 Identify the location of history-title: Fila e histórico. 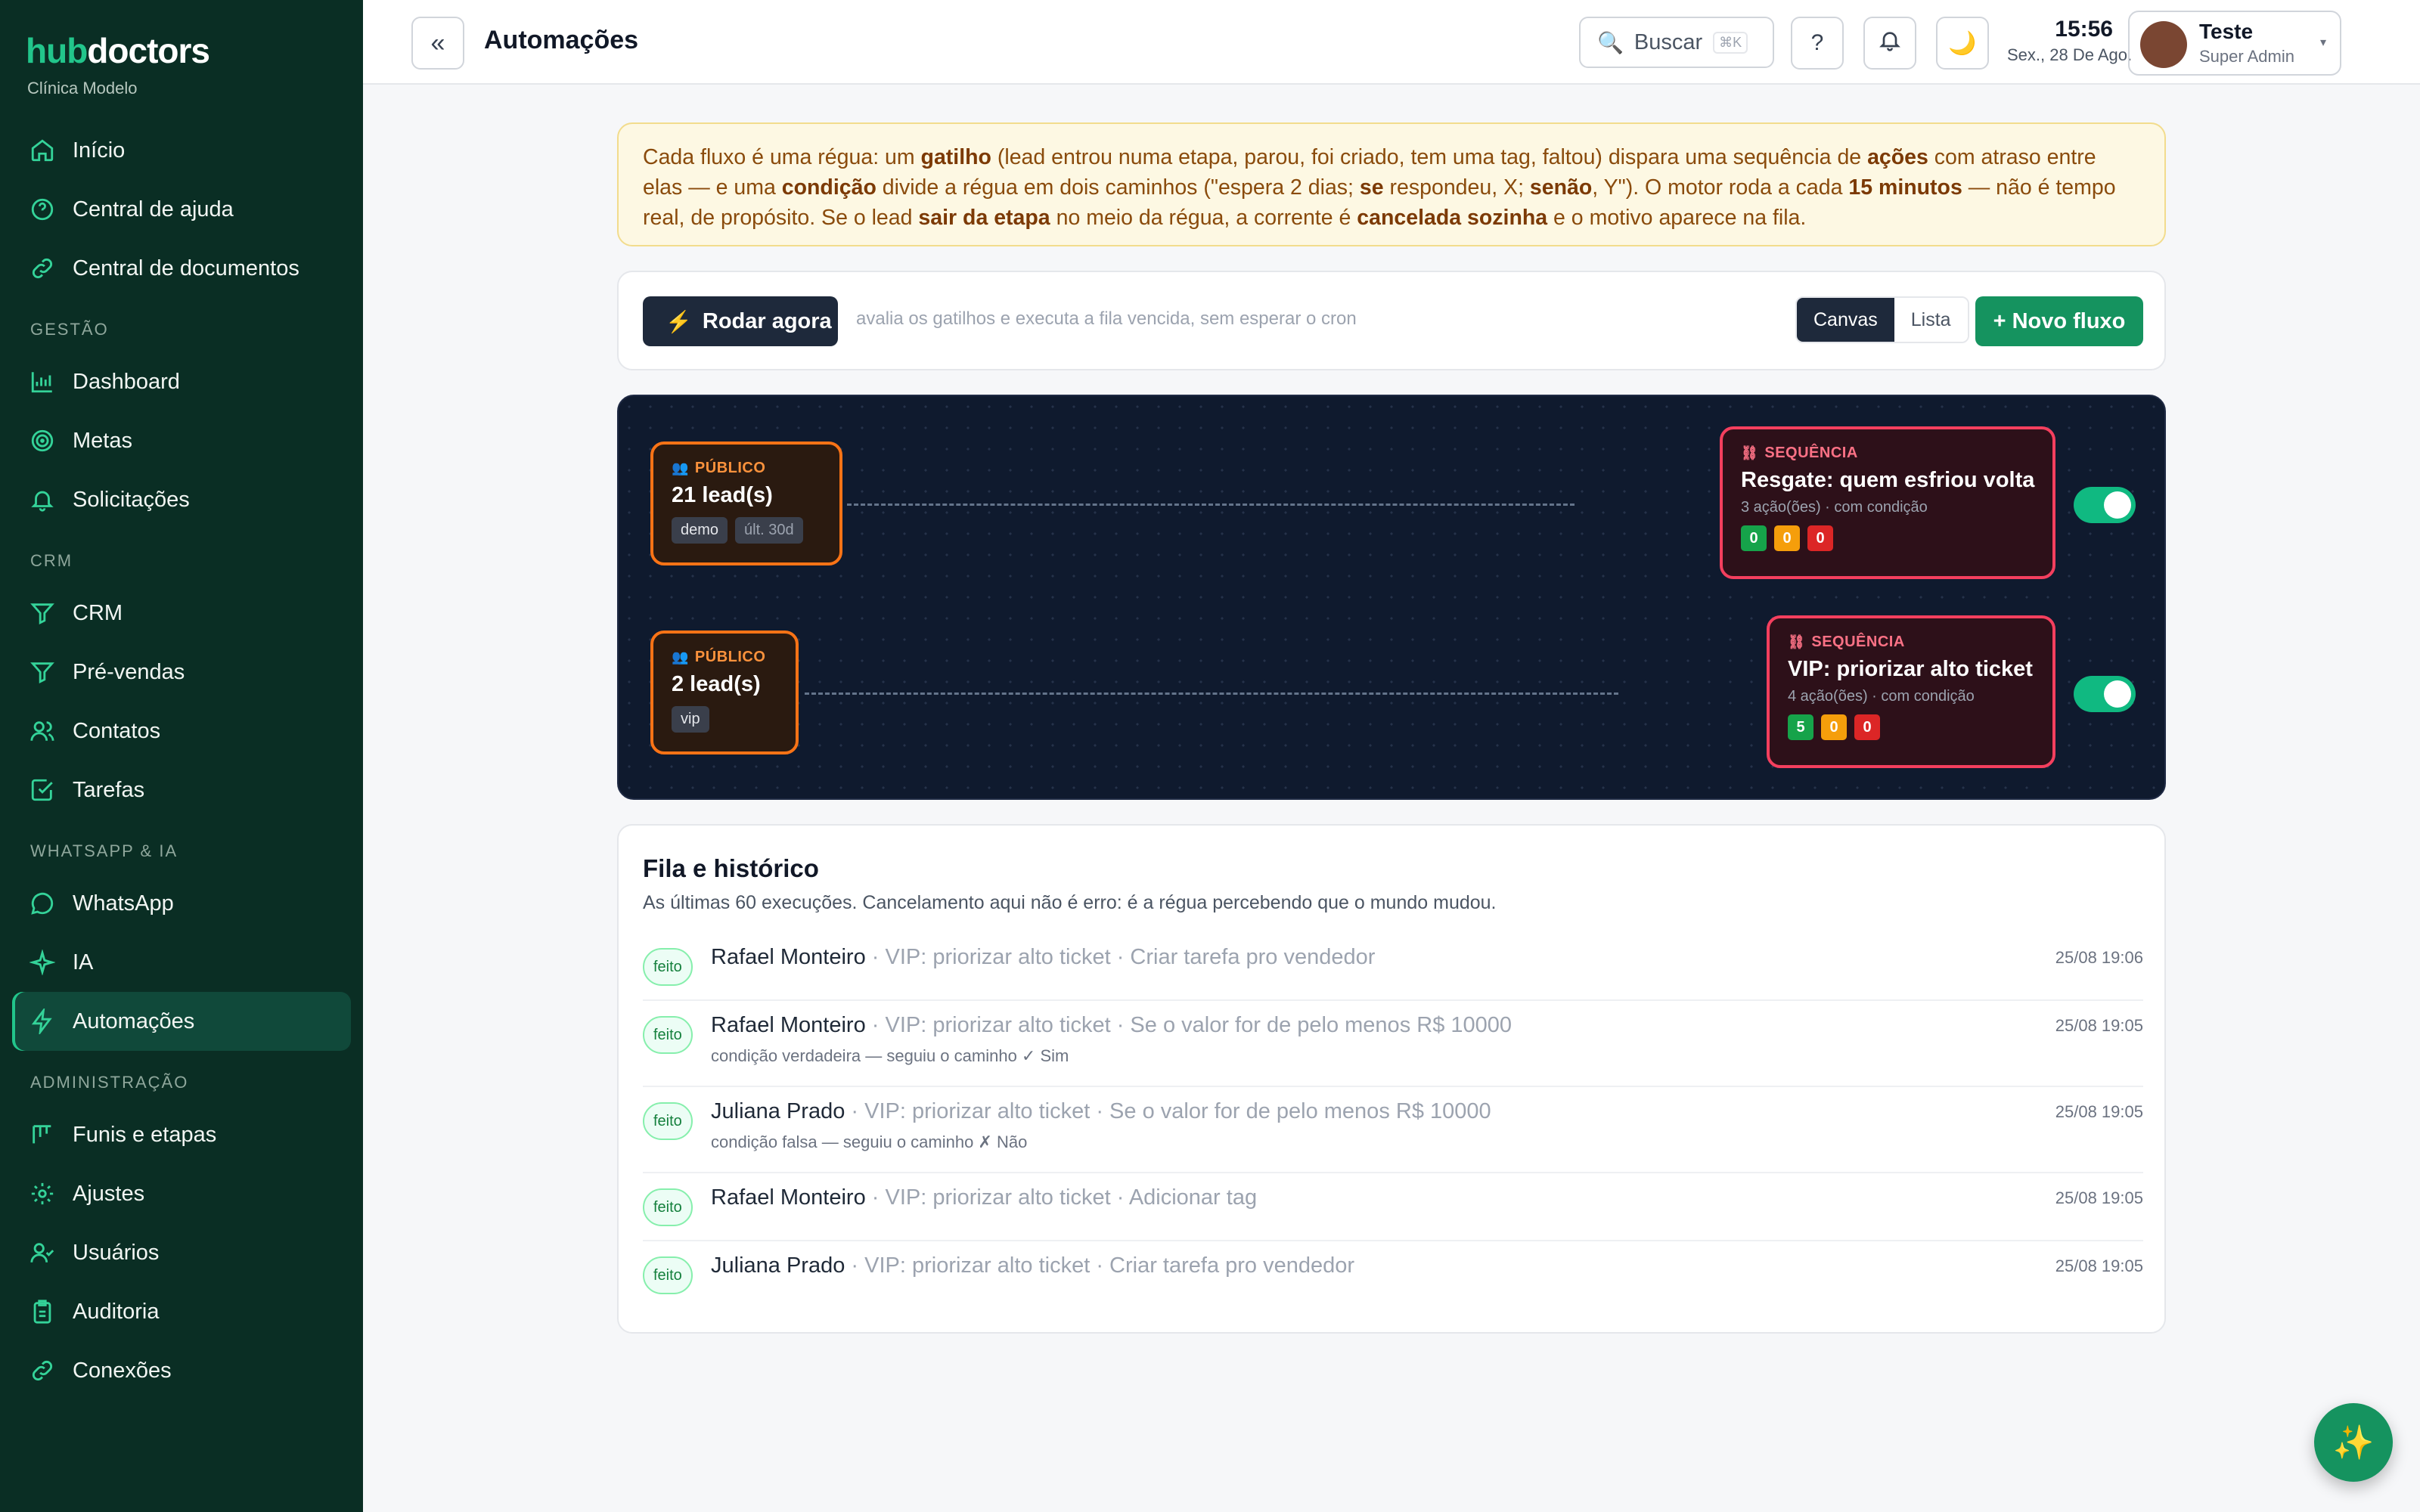
(731, 868).